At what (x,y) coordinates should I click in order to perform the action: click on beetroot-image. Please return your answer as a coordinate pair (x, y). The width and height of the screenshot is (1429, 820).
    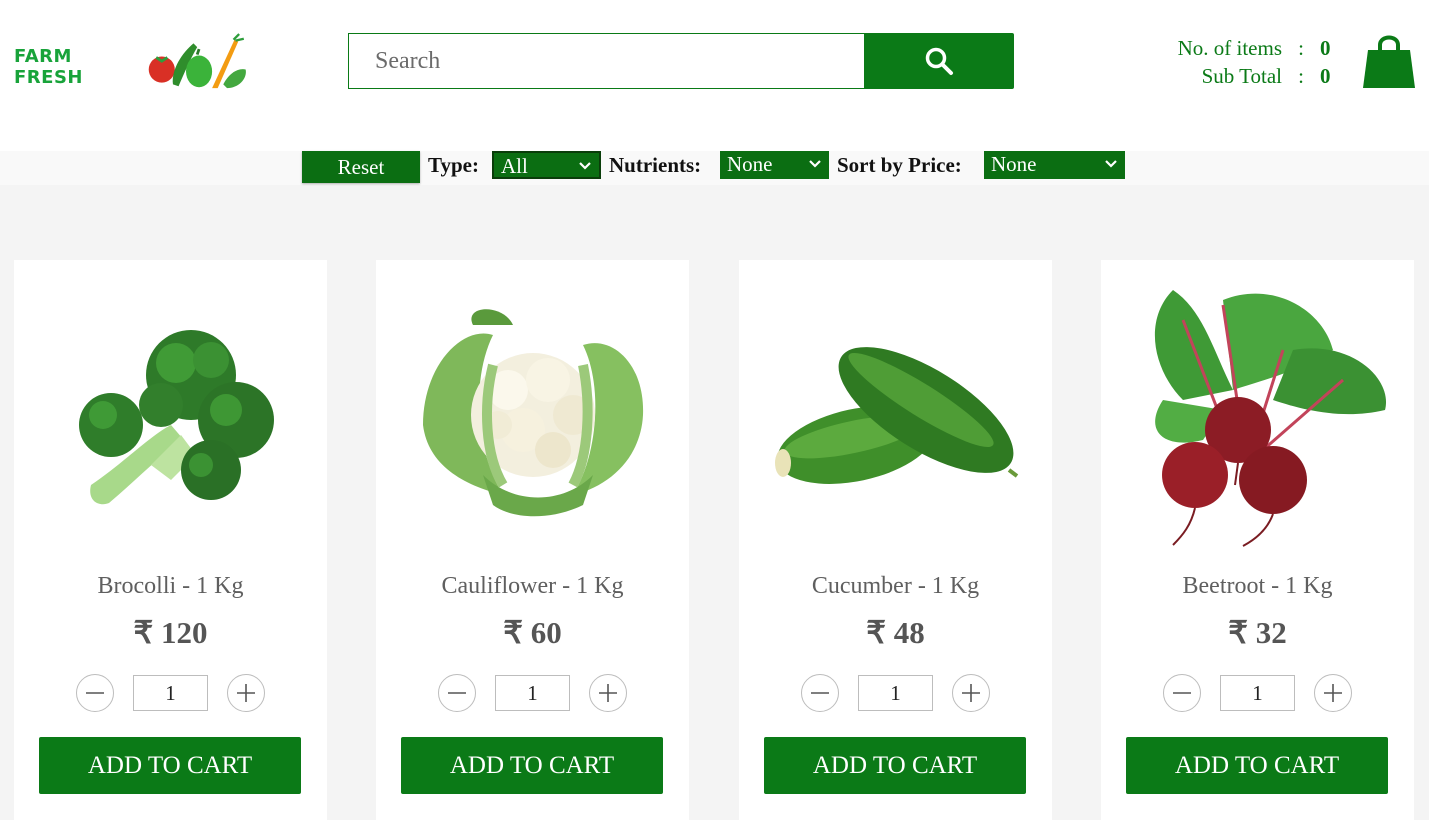
    Looking at the image, I should click on (1270, 418).